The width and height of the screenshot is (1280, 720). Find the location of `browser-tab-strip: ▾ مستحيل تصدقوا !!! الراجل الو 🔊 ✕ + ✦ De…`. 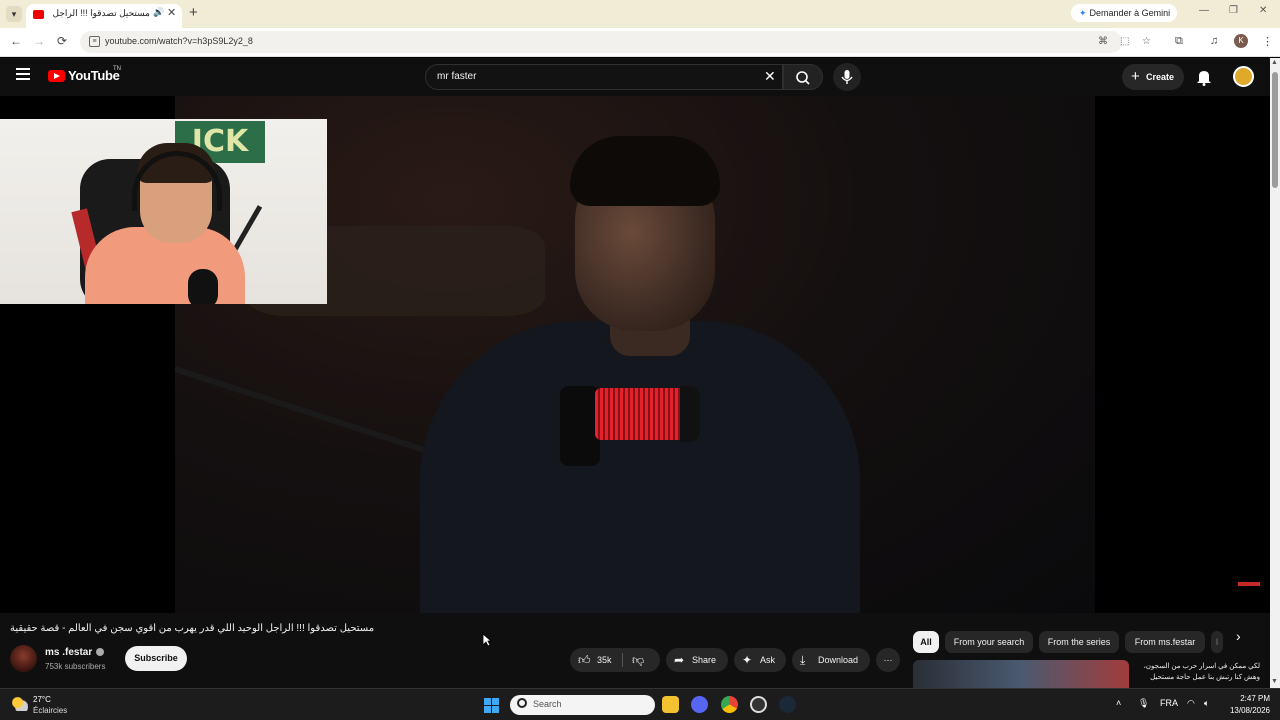

browser-tab-strip: ▾ مستحيل تصدقوا !!! الراجل الو 🔊 ✕ + ✦ De… is located at coordinates (640, 14).